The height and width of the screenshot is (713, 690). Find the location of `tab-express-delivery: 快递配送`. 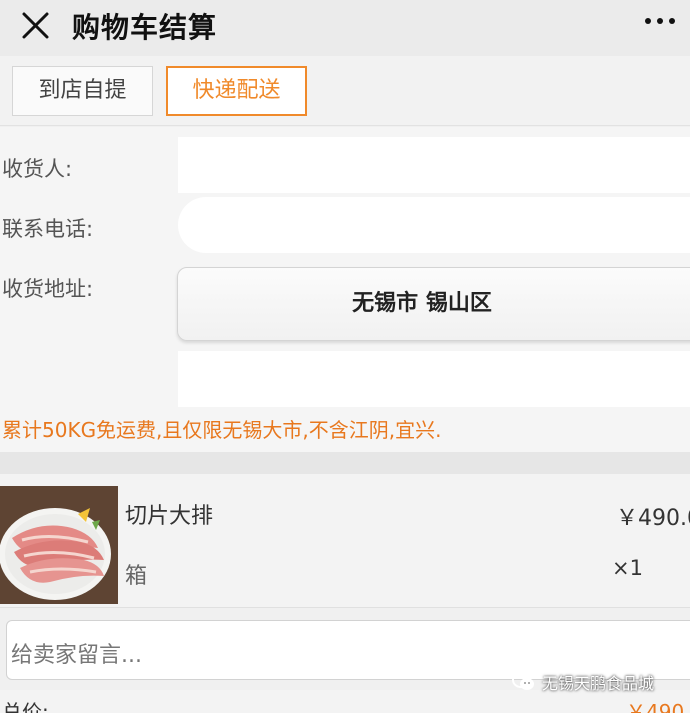

tab-express-delivery: 快递配送 is located at coordinates (236, 91).